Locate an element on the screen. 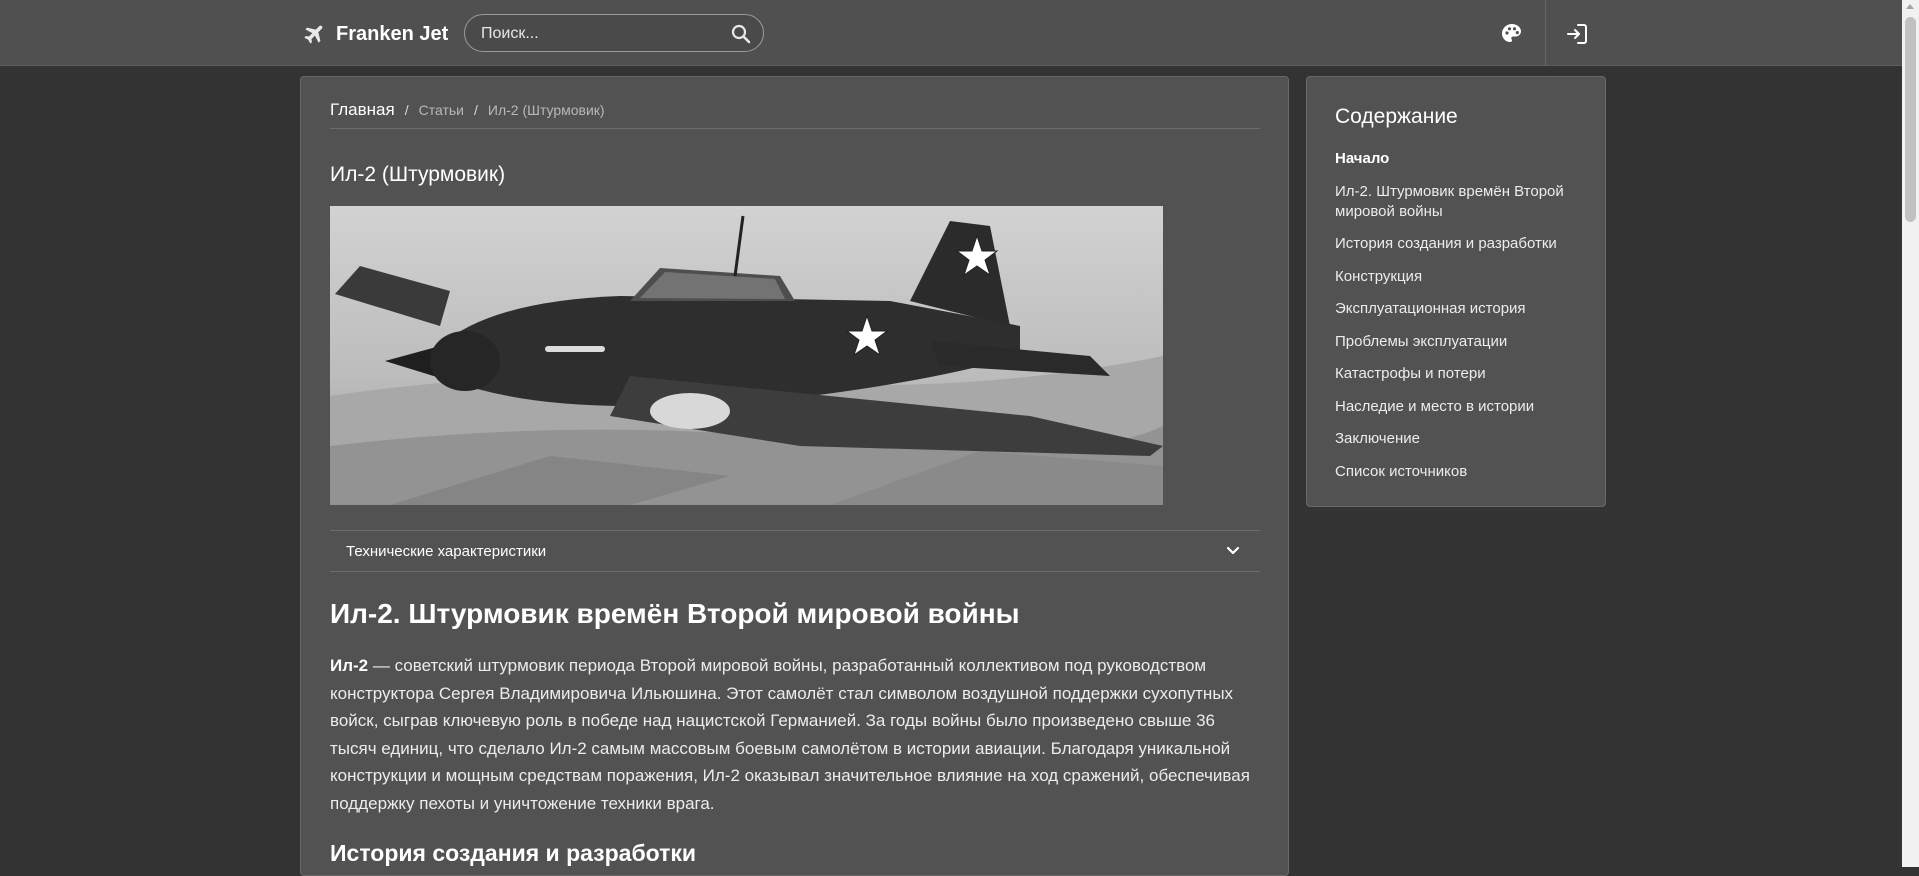 Image resolution: width=1919 pixels, height=876 pixels. search-box is located at coordinates (614, 33).